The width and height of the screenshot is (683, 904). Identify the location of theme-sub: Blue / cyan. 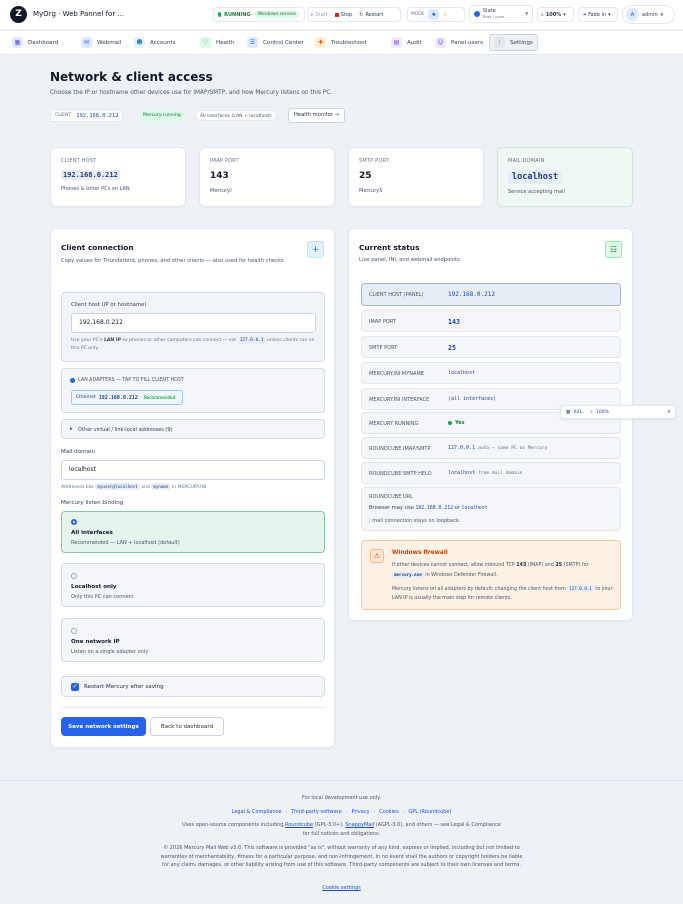
(494, 16).